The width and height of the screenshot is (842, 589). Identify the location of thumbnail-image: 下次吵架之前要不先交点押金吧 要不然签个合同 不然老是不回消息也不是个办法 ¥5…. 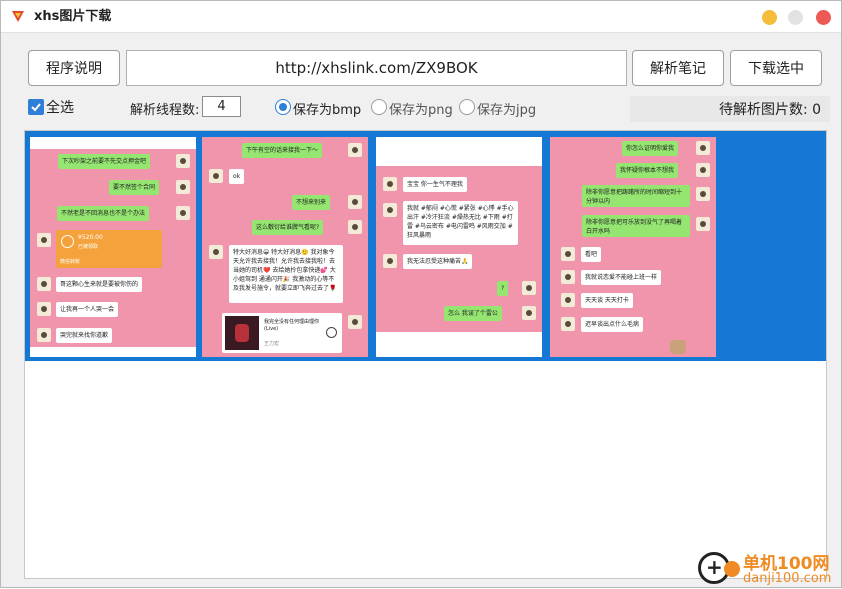
(113, 247).